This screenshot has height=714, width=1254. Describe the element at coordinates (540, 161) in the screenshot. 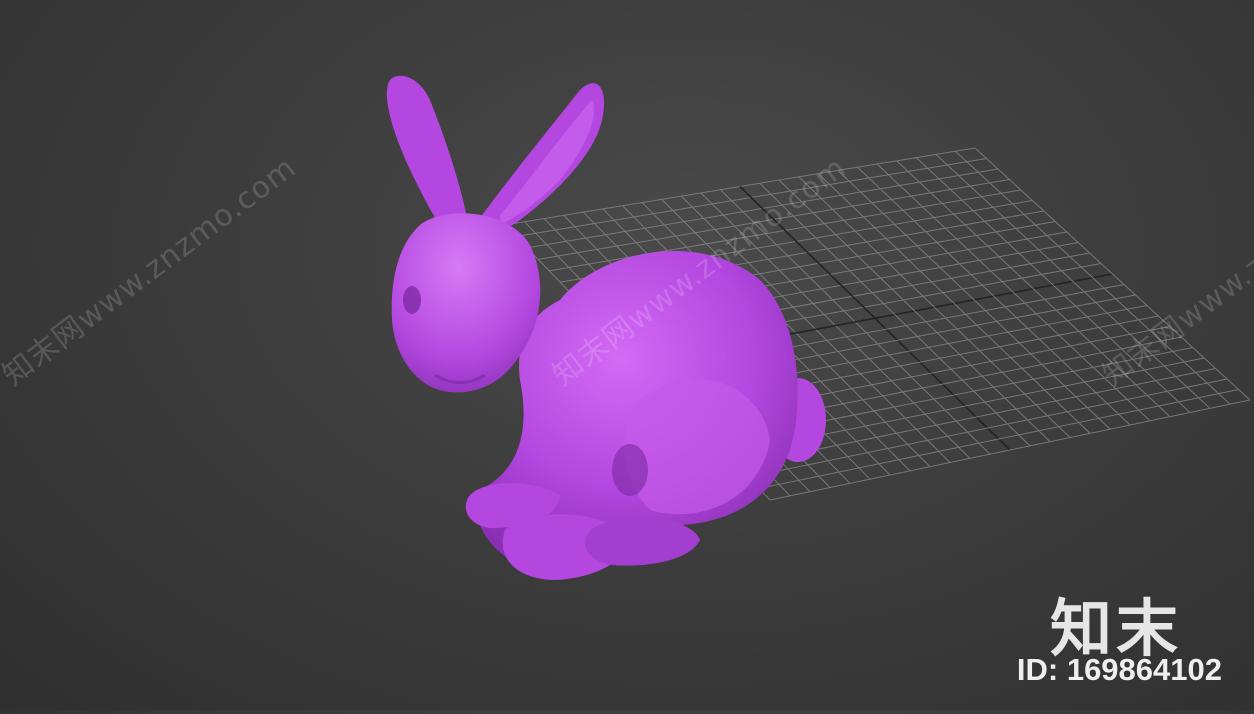

I see `bunny-ear-right` at that location.